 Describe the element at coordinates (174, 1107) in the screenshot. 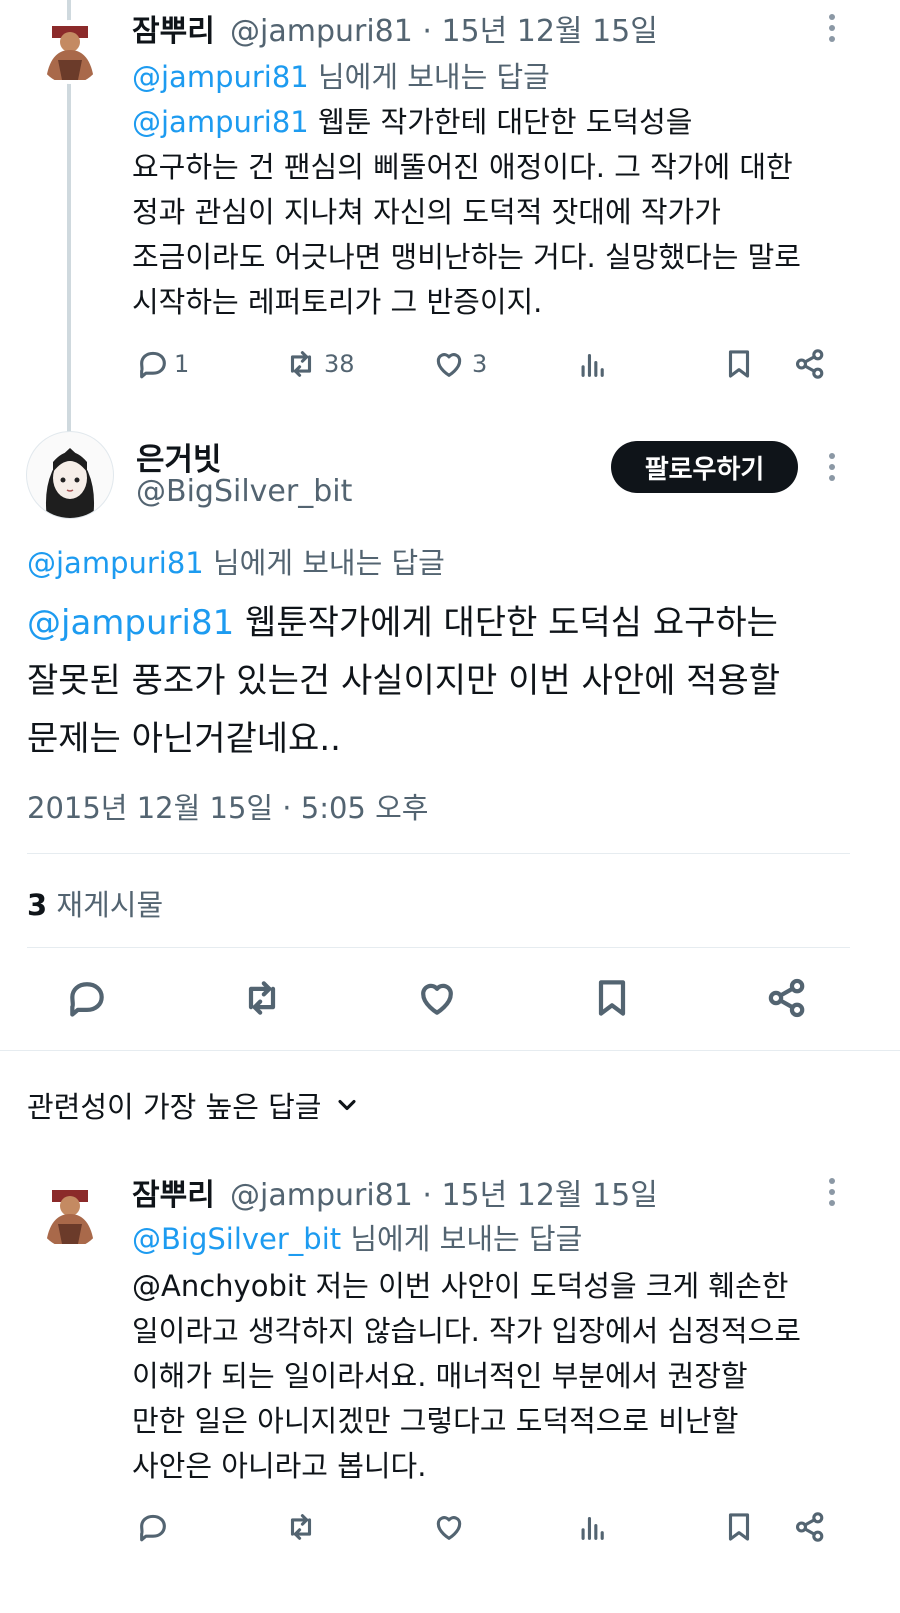

I see `reply-sort-label: 관련성이 가장 높은 답글` at that location.